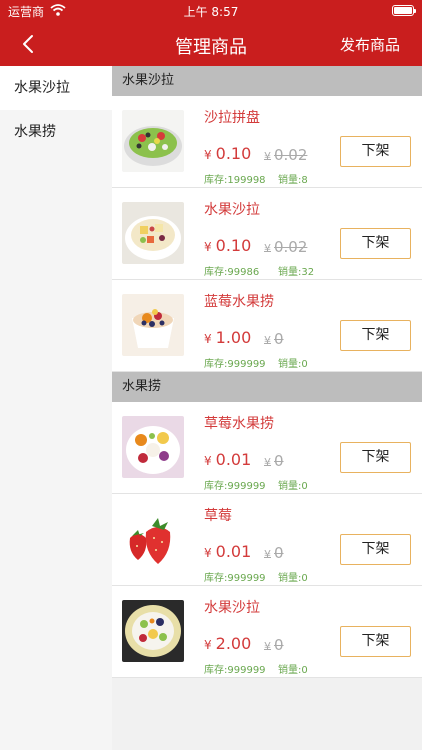 Image resolution: width=422 pixels, height=750 pixels. I want to click on product-name: 沙拉拼盘, so click(232, 118).